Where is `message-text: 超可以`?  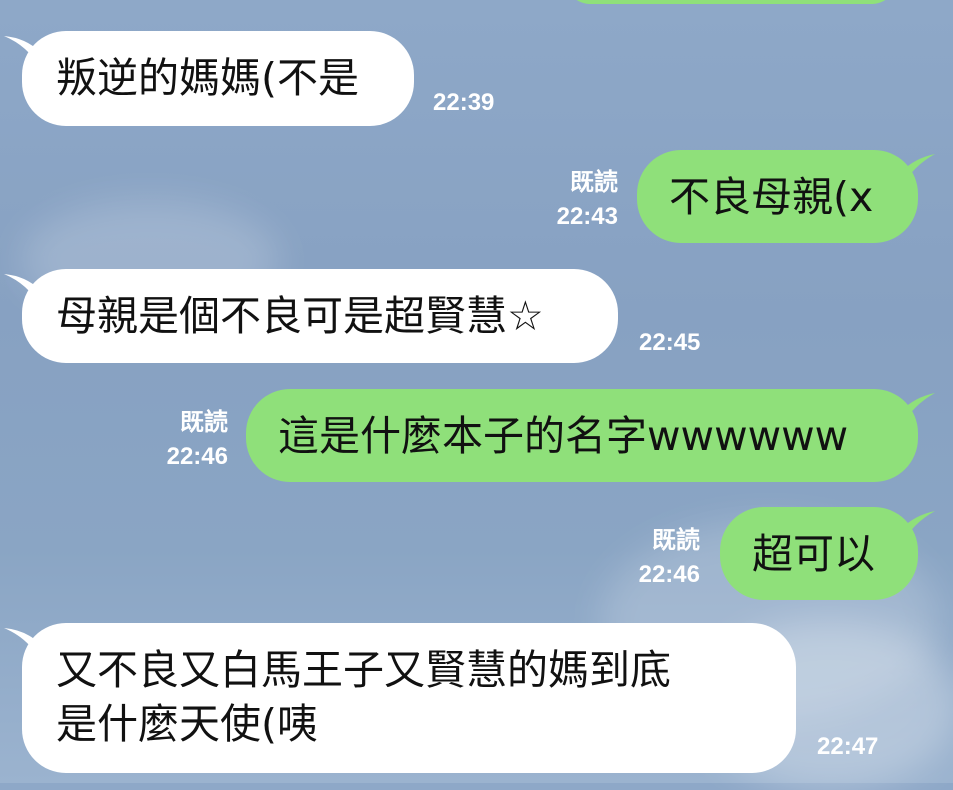 message-text: 超可以 is located at coordinates (813, 554).